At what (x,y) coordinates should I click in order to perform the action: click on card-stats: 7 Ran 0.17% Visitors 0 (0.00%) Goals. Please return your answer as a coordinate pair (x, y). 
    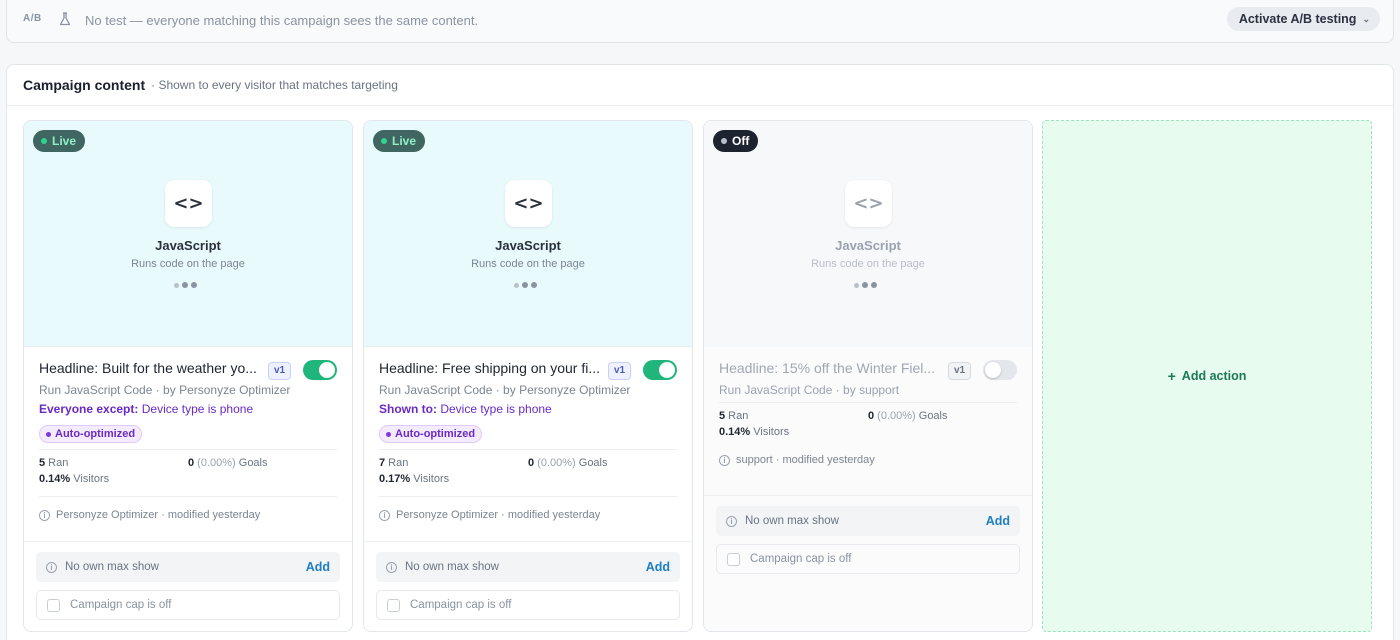
    Looking at the image, I should click on (493, 471).